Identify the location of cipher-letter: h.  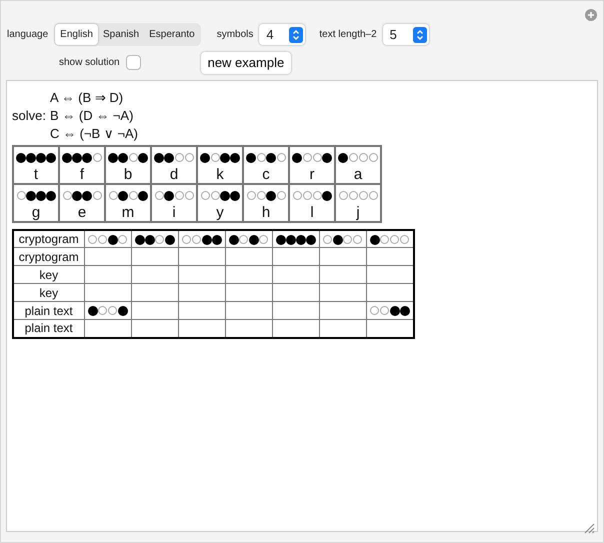
(266, 212).